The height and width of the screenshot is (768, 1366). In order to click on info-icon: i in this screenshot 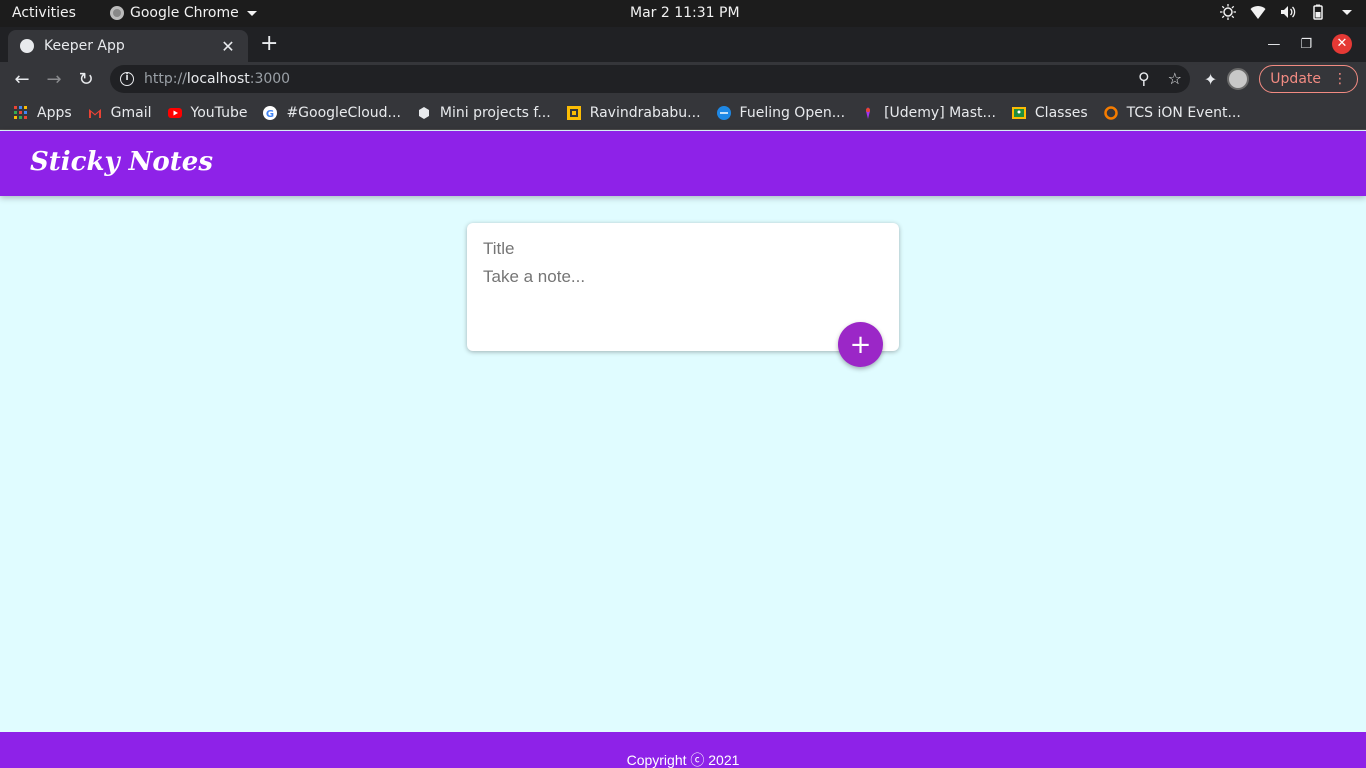, I will do `click(127, 79)`.